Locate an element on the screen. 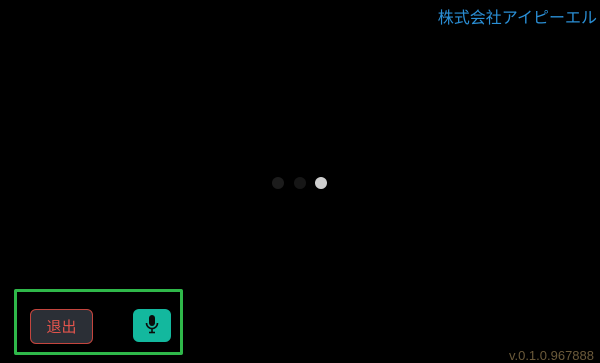  microphone-icon is located at coordinates (152, 326).